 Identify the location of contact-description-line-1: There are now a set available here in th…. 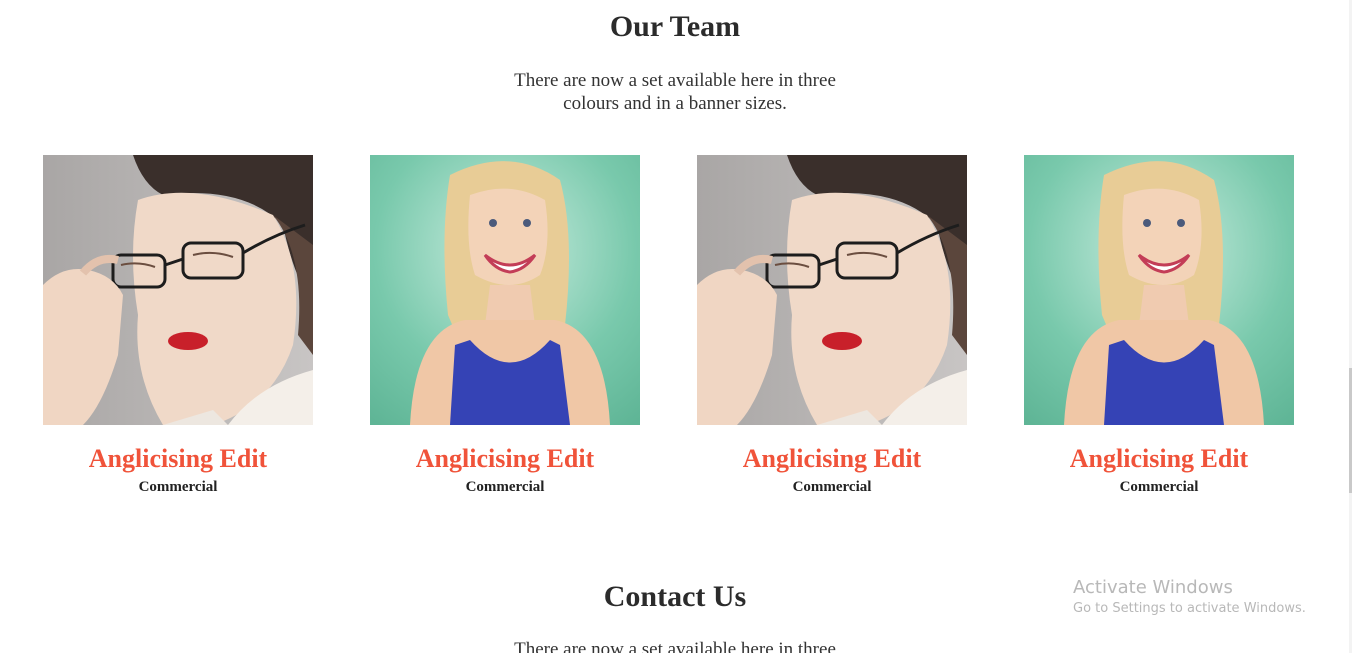
(675, 646).